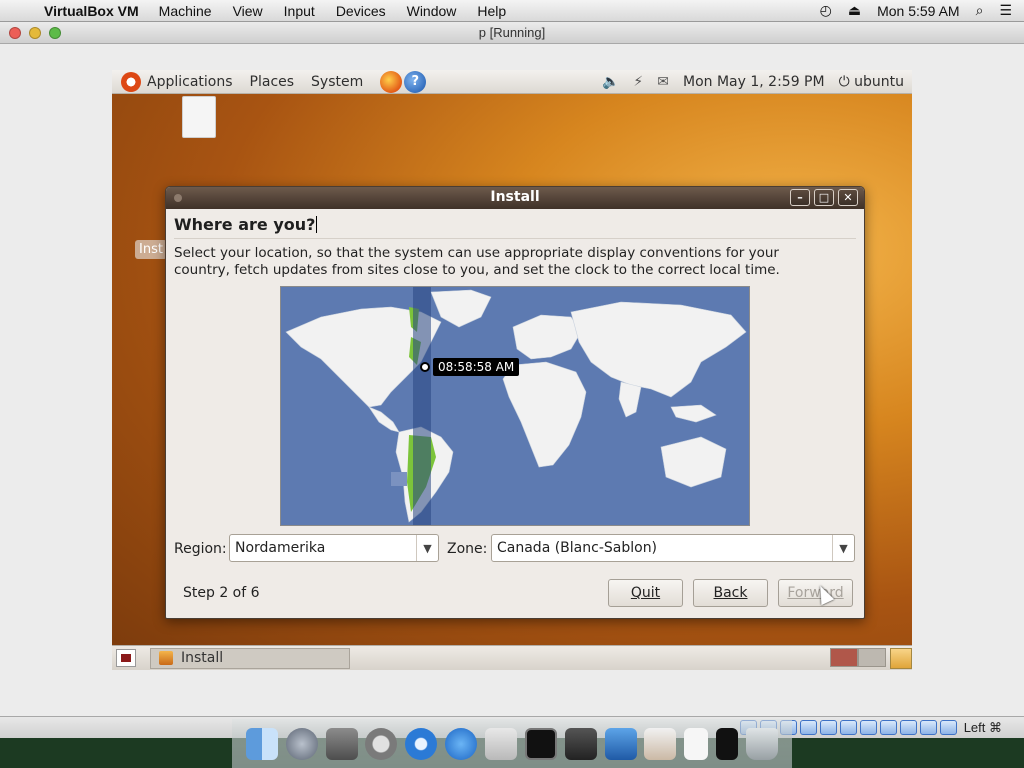 Image resolution: width=1024 pixels, height=768 pixels. What do you see at coordinates (540, 744) in the screenshot?
I see `terminal-icon` at bounding box center [540, 744].